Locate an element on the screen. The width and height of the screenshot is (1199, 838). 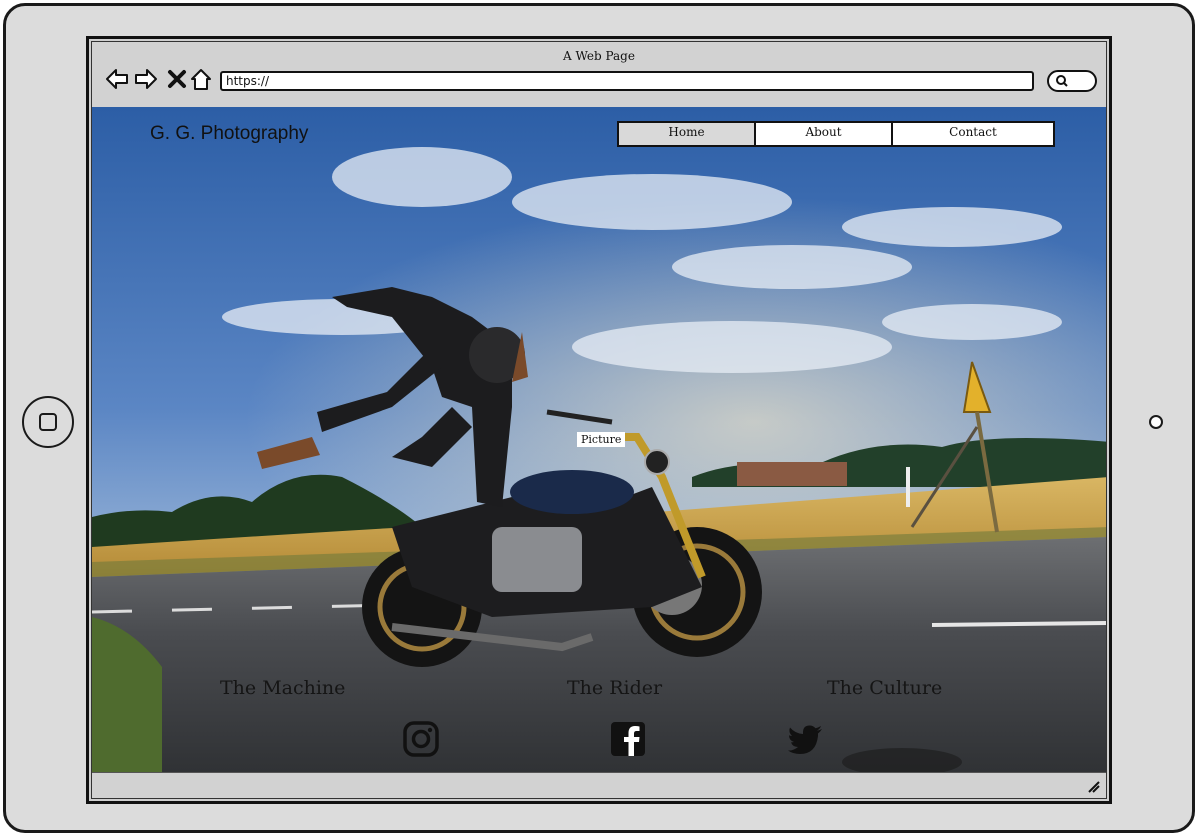
tablet-home-button is located at coordinates (48, 422).